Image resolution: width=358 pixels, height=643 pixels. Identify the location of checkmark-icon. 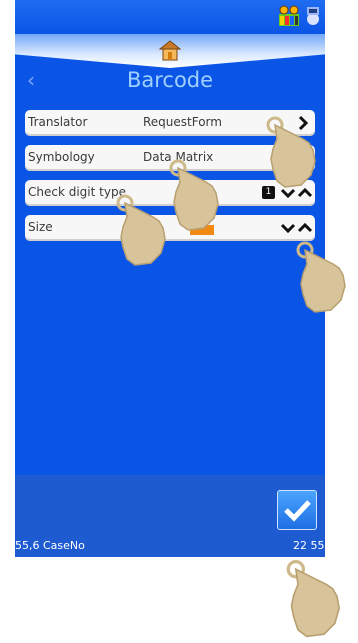
(297, 511).